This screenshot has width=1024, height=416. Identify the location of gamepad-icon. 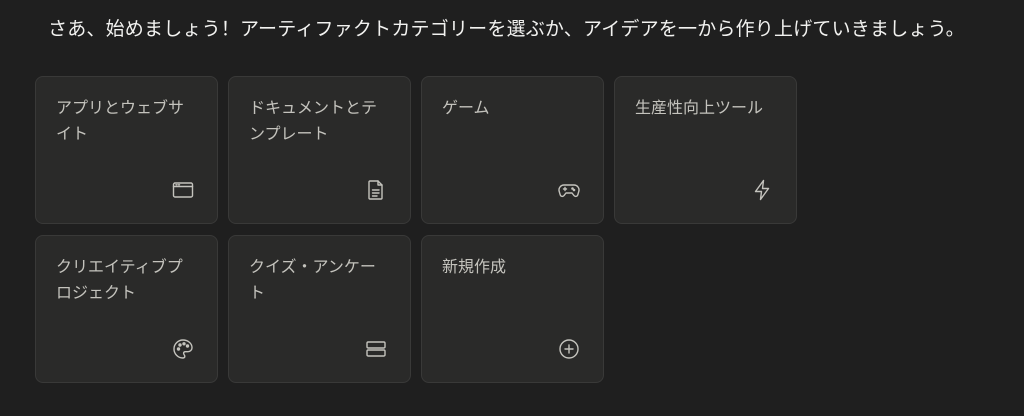
(569, 190).